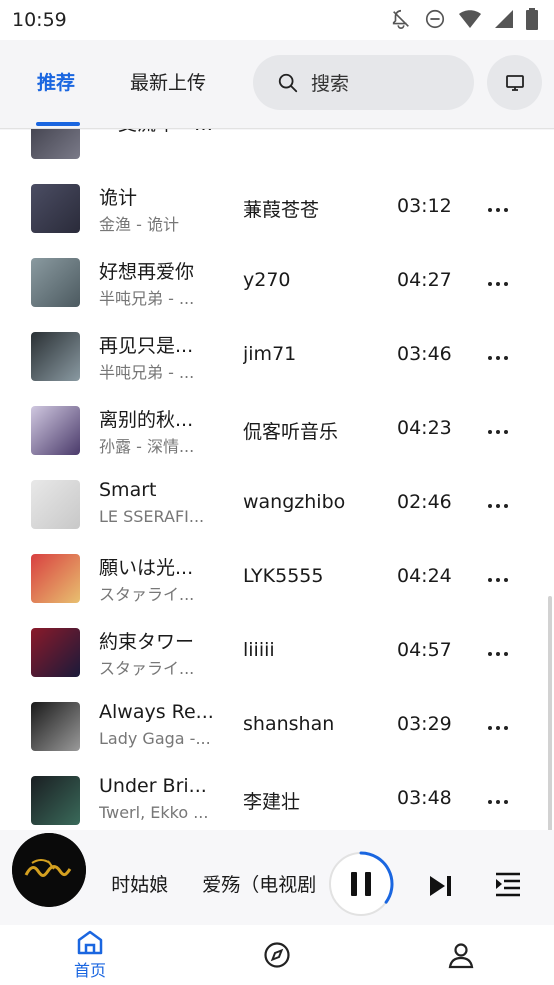  I want to click on song-row: Always Re... Lady Gaga -... shanshan 03:29, so click(277, 728).